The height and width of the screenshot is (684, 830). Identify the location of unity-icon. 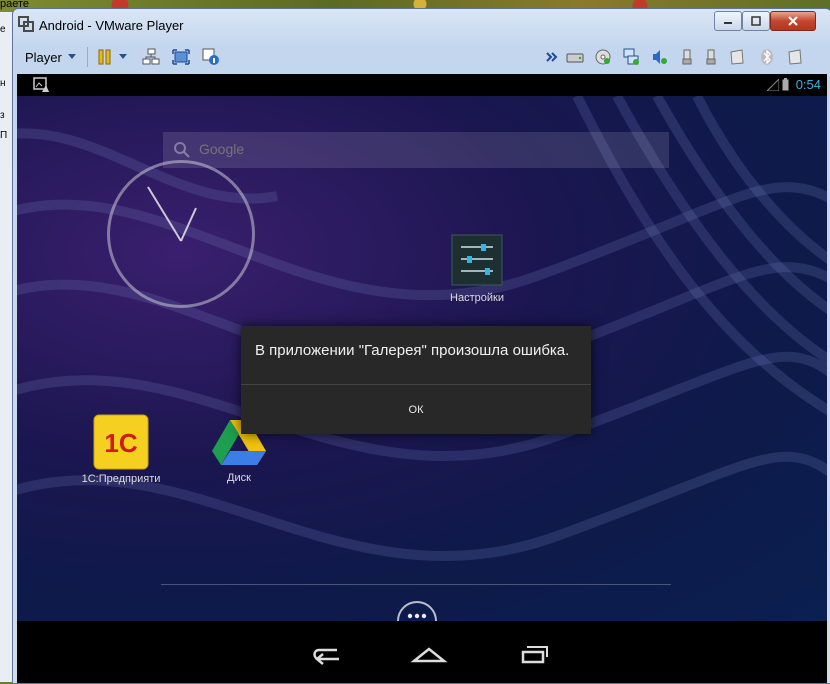
(210, 56).